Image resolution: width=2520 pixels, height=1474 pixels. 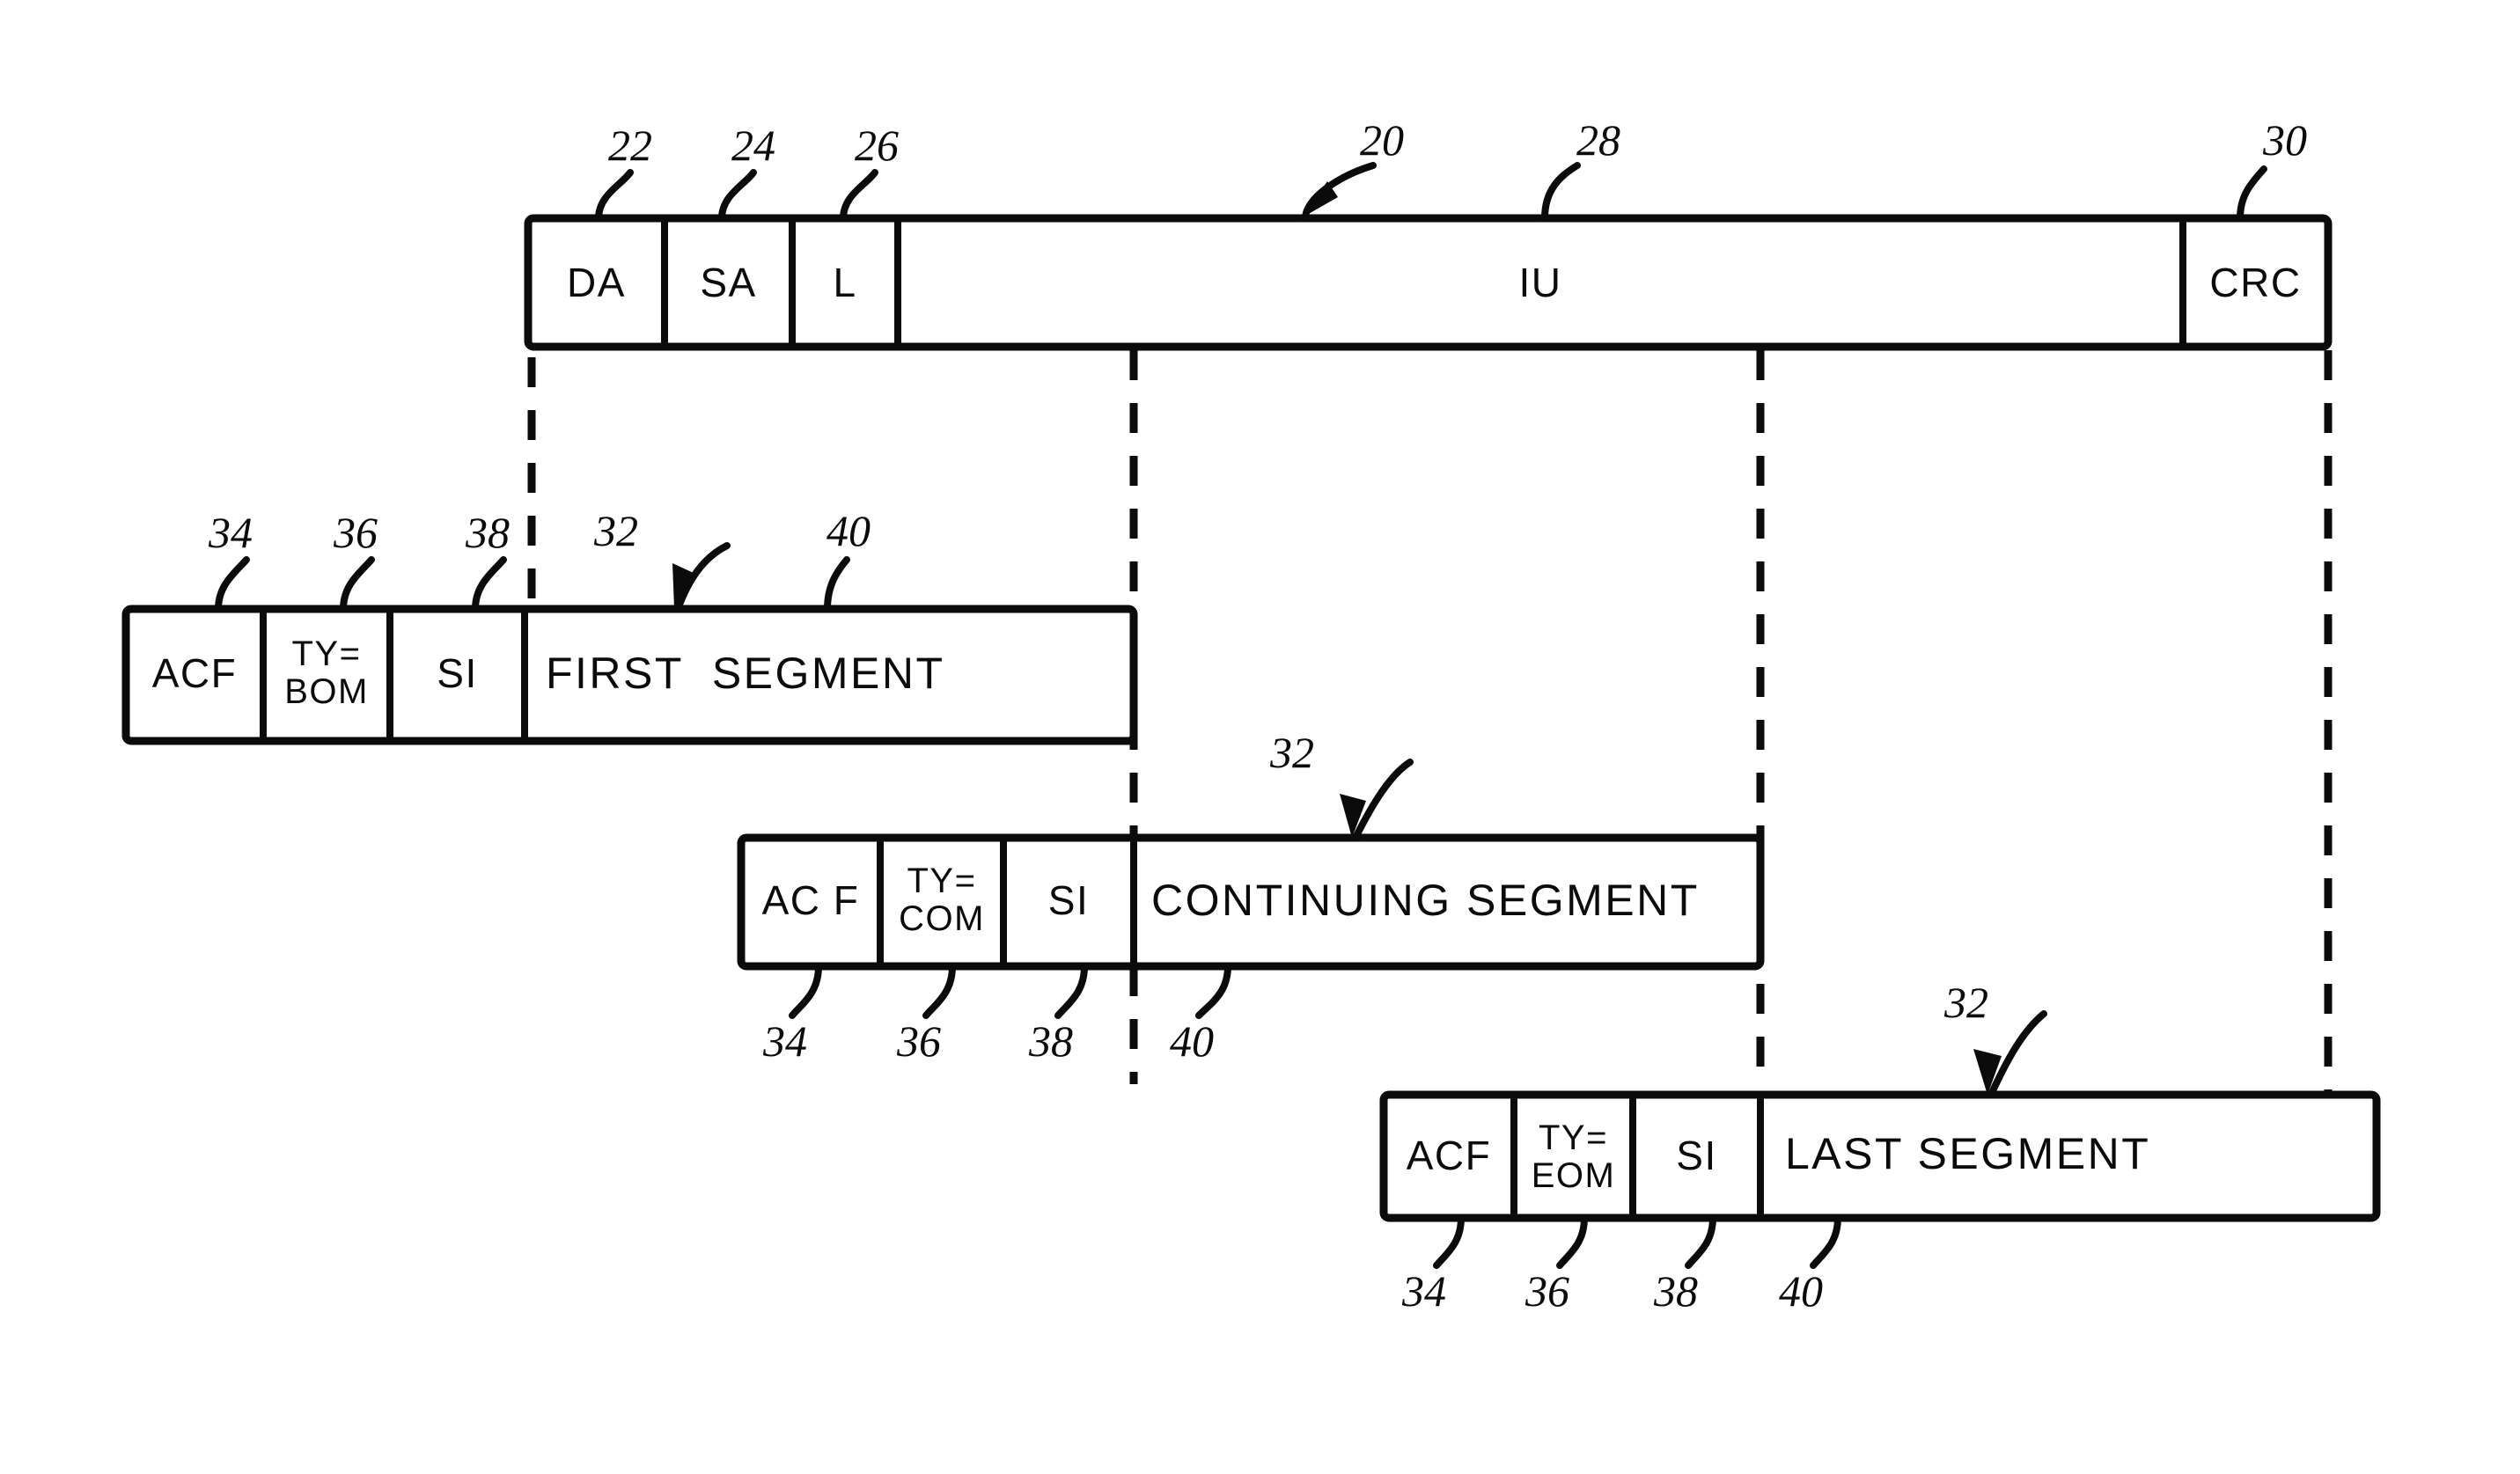 What do you see at coordinates (488, 532) in the screenshot?
I see `ref-numeral-38-first: 38` at bounding box center [488, 532].